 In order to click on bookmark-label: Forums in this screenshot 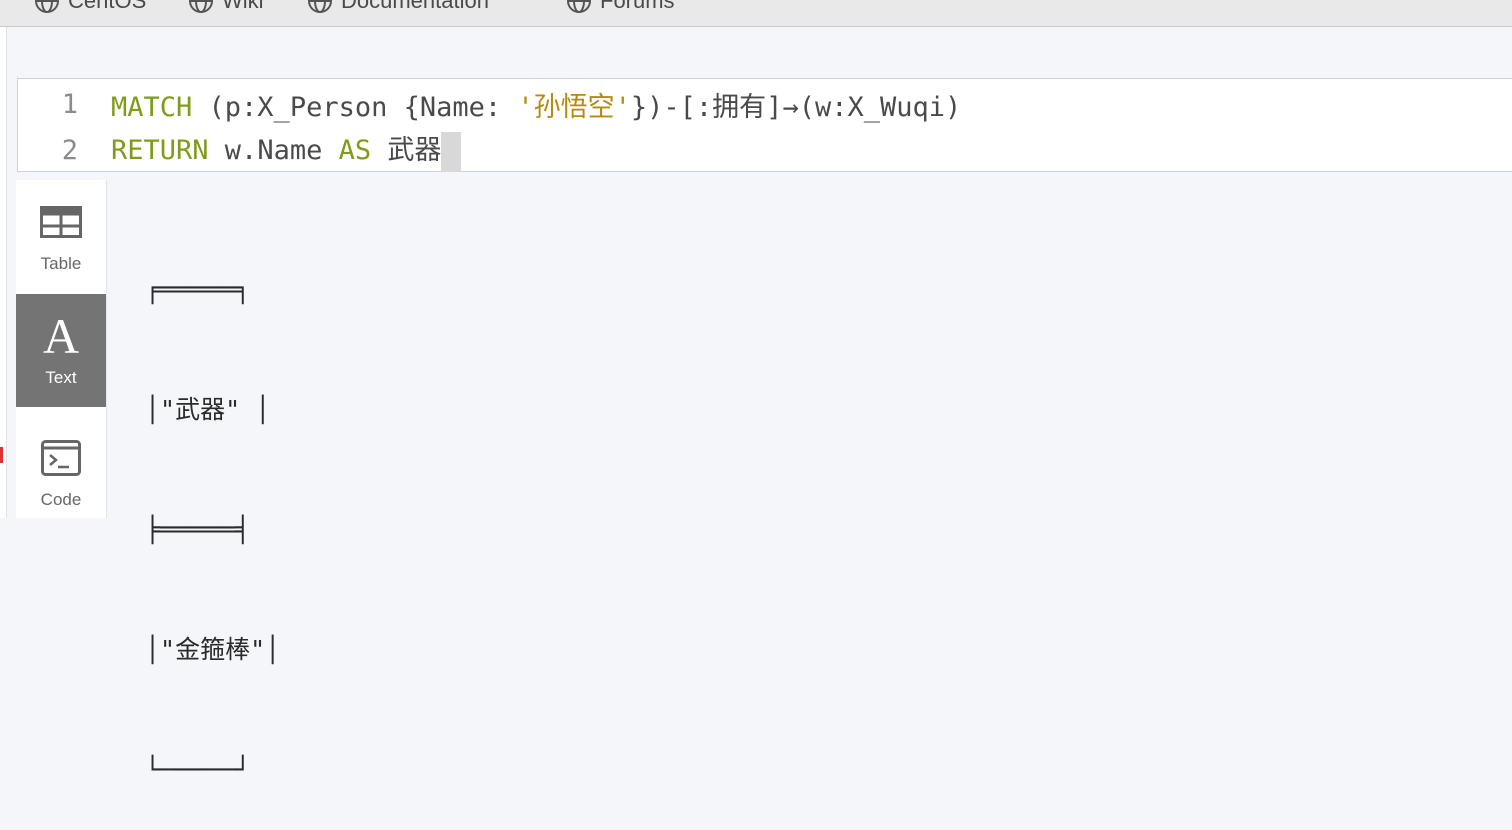, I will do `click(637, 6)`.